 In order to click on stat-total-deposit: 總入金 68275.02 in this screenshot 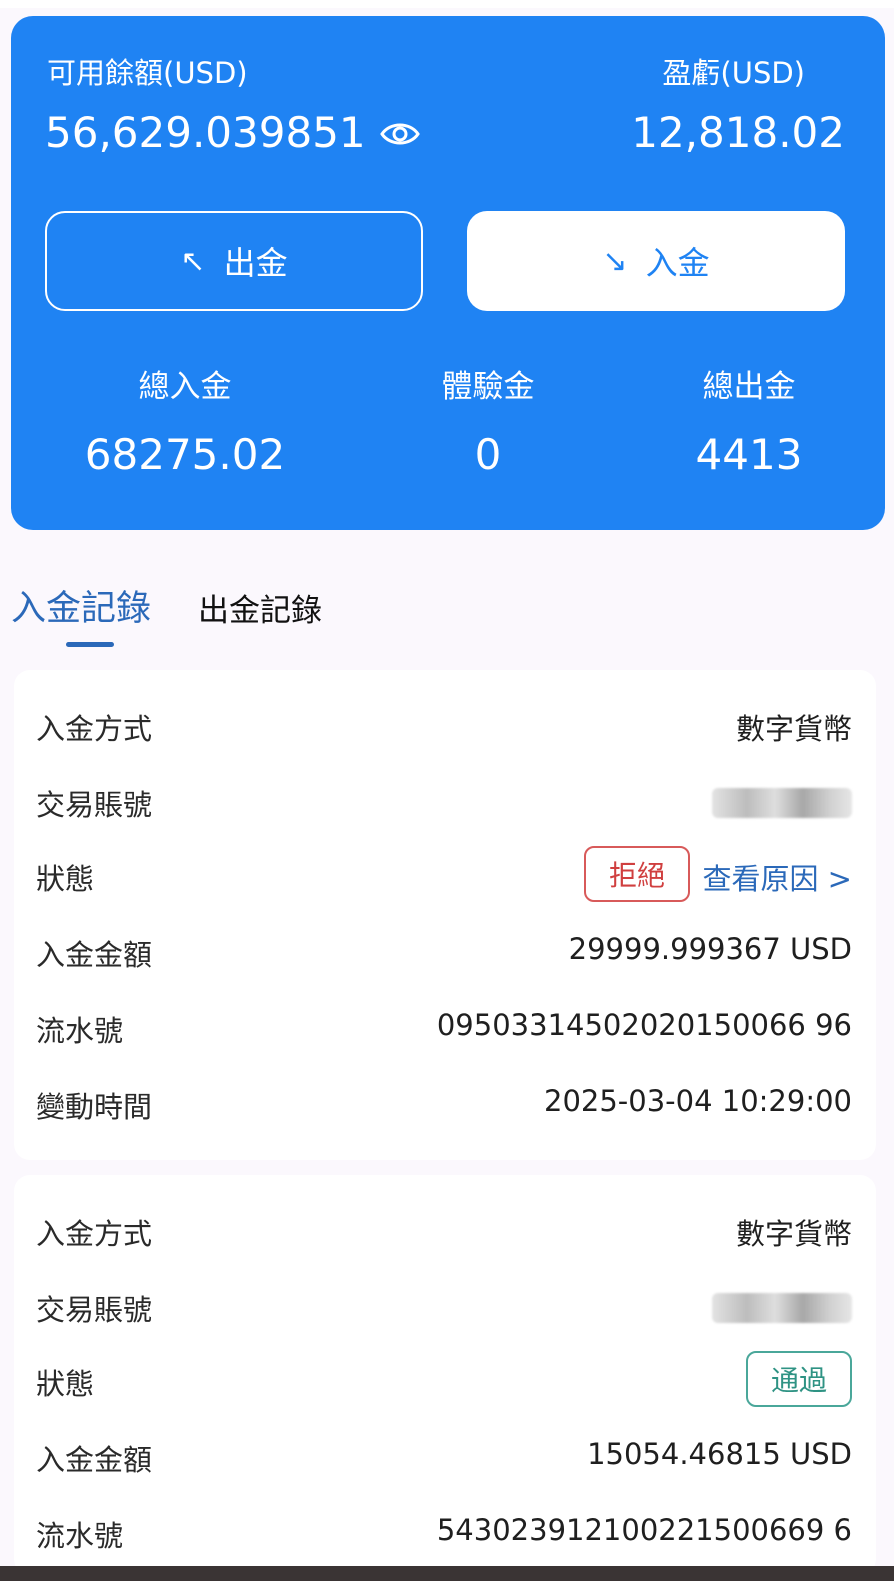, I will do `click(185, 420)`.